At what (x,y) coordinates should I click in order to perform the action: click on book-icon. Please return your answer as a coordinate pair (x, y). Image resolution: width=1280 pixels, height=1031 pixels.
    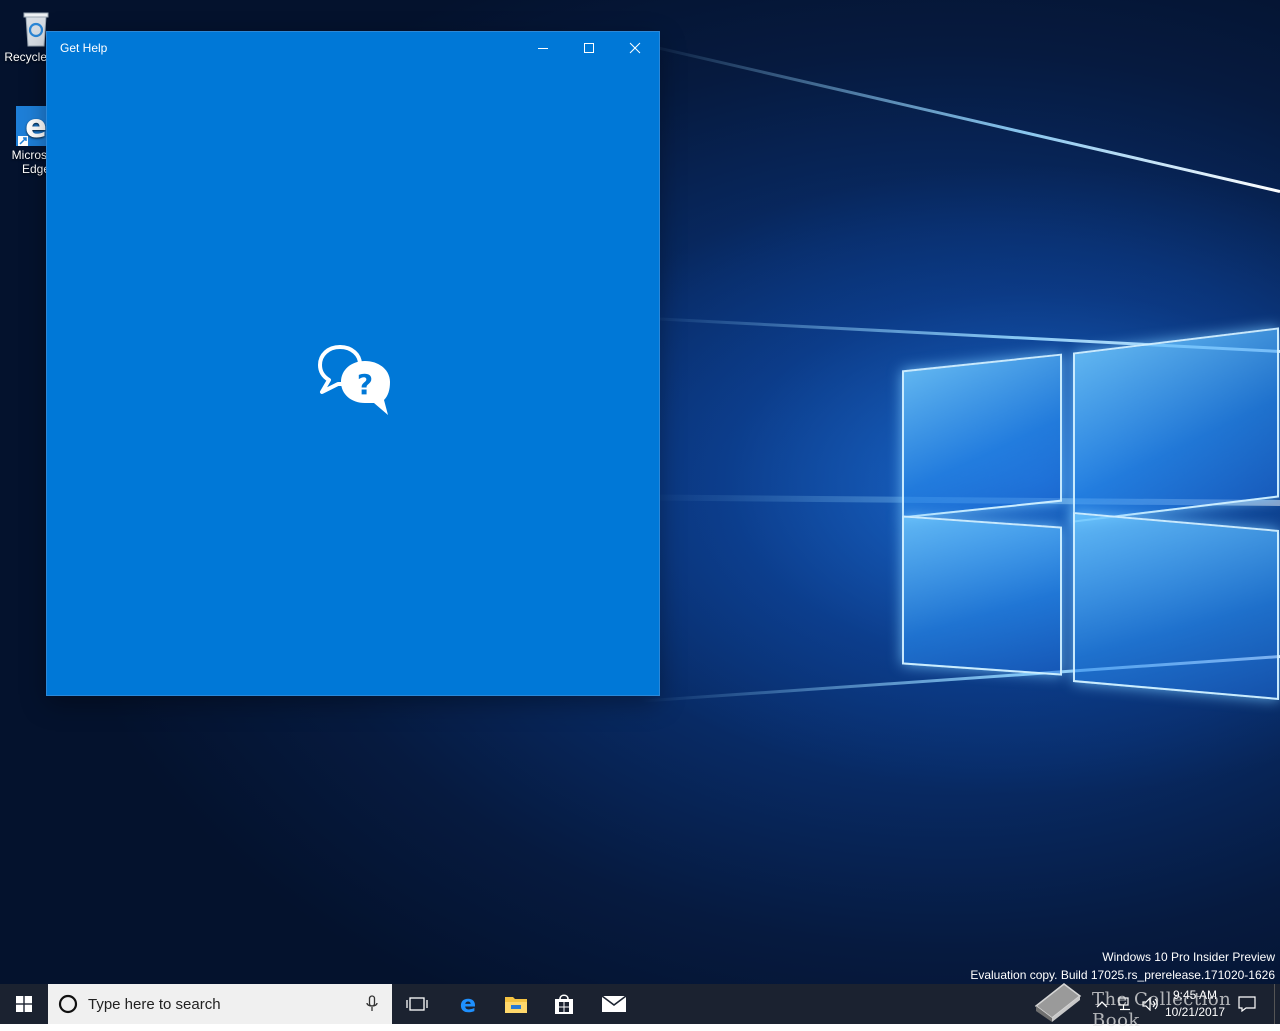
    Looking at the image, I should click on (1058, 1002).